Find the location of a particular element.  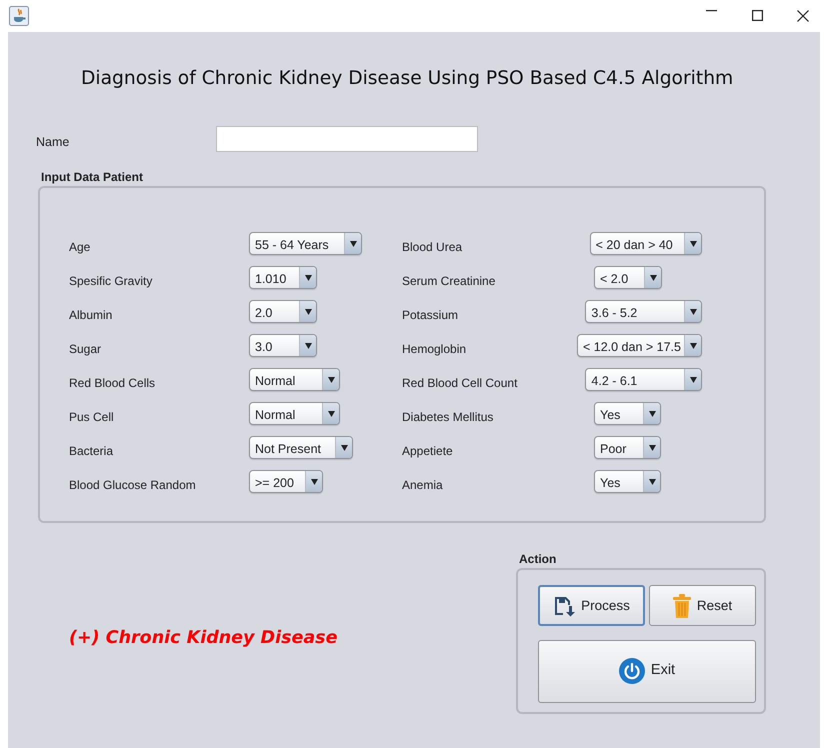

field-label: Appetiete is located at coordinates (428, 451).